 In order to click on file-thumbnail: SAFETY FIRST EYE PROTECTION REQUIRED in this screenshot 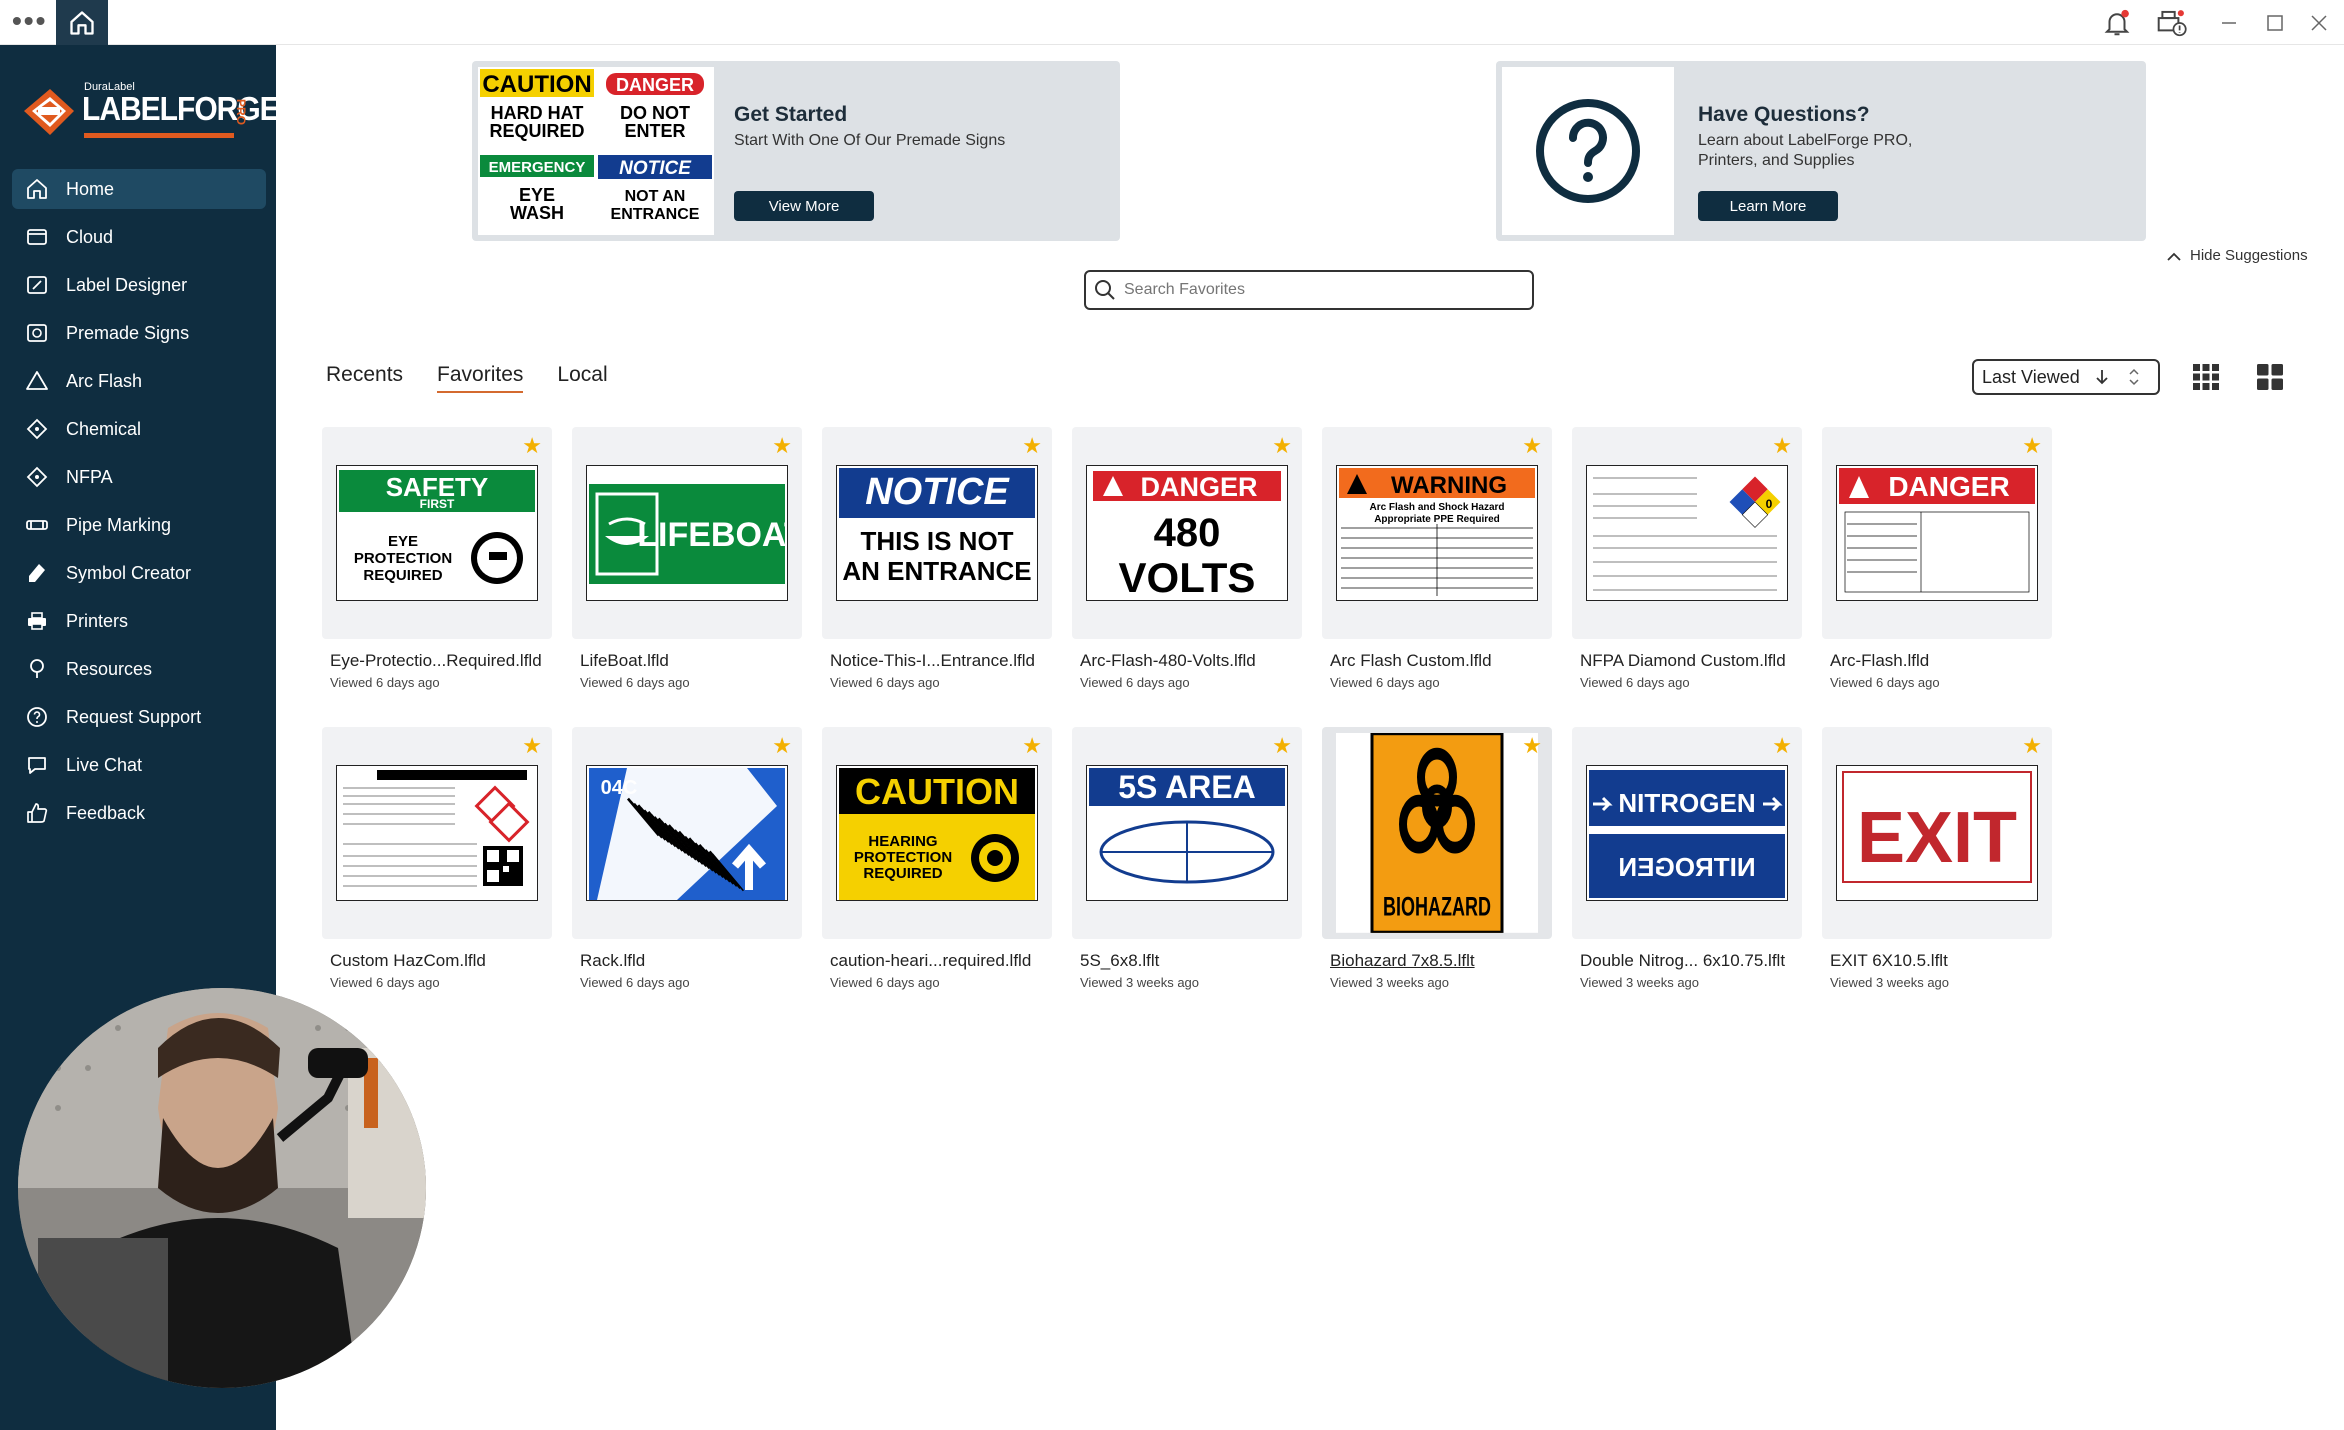, I will do `click(437, 533)`.